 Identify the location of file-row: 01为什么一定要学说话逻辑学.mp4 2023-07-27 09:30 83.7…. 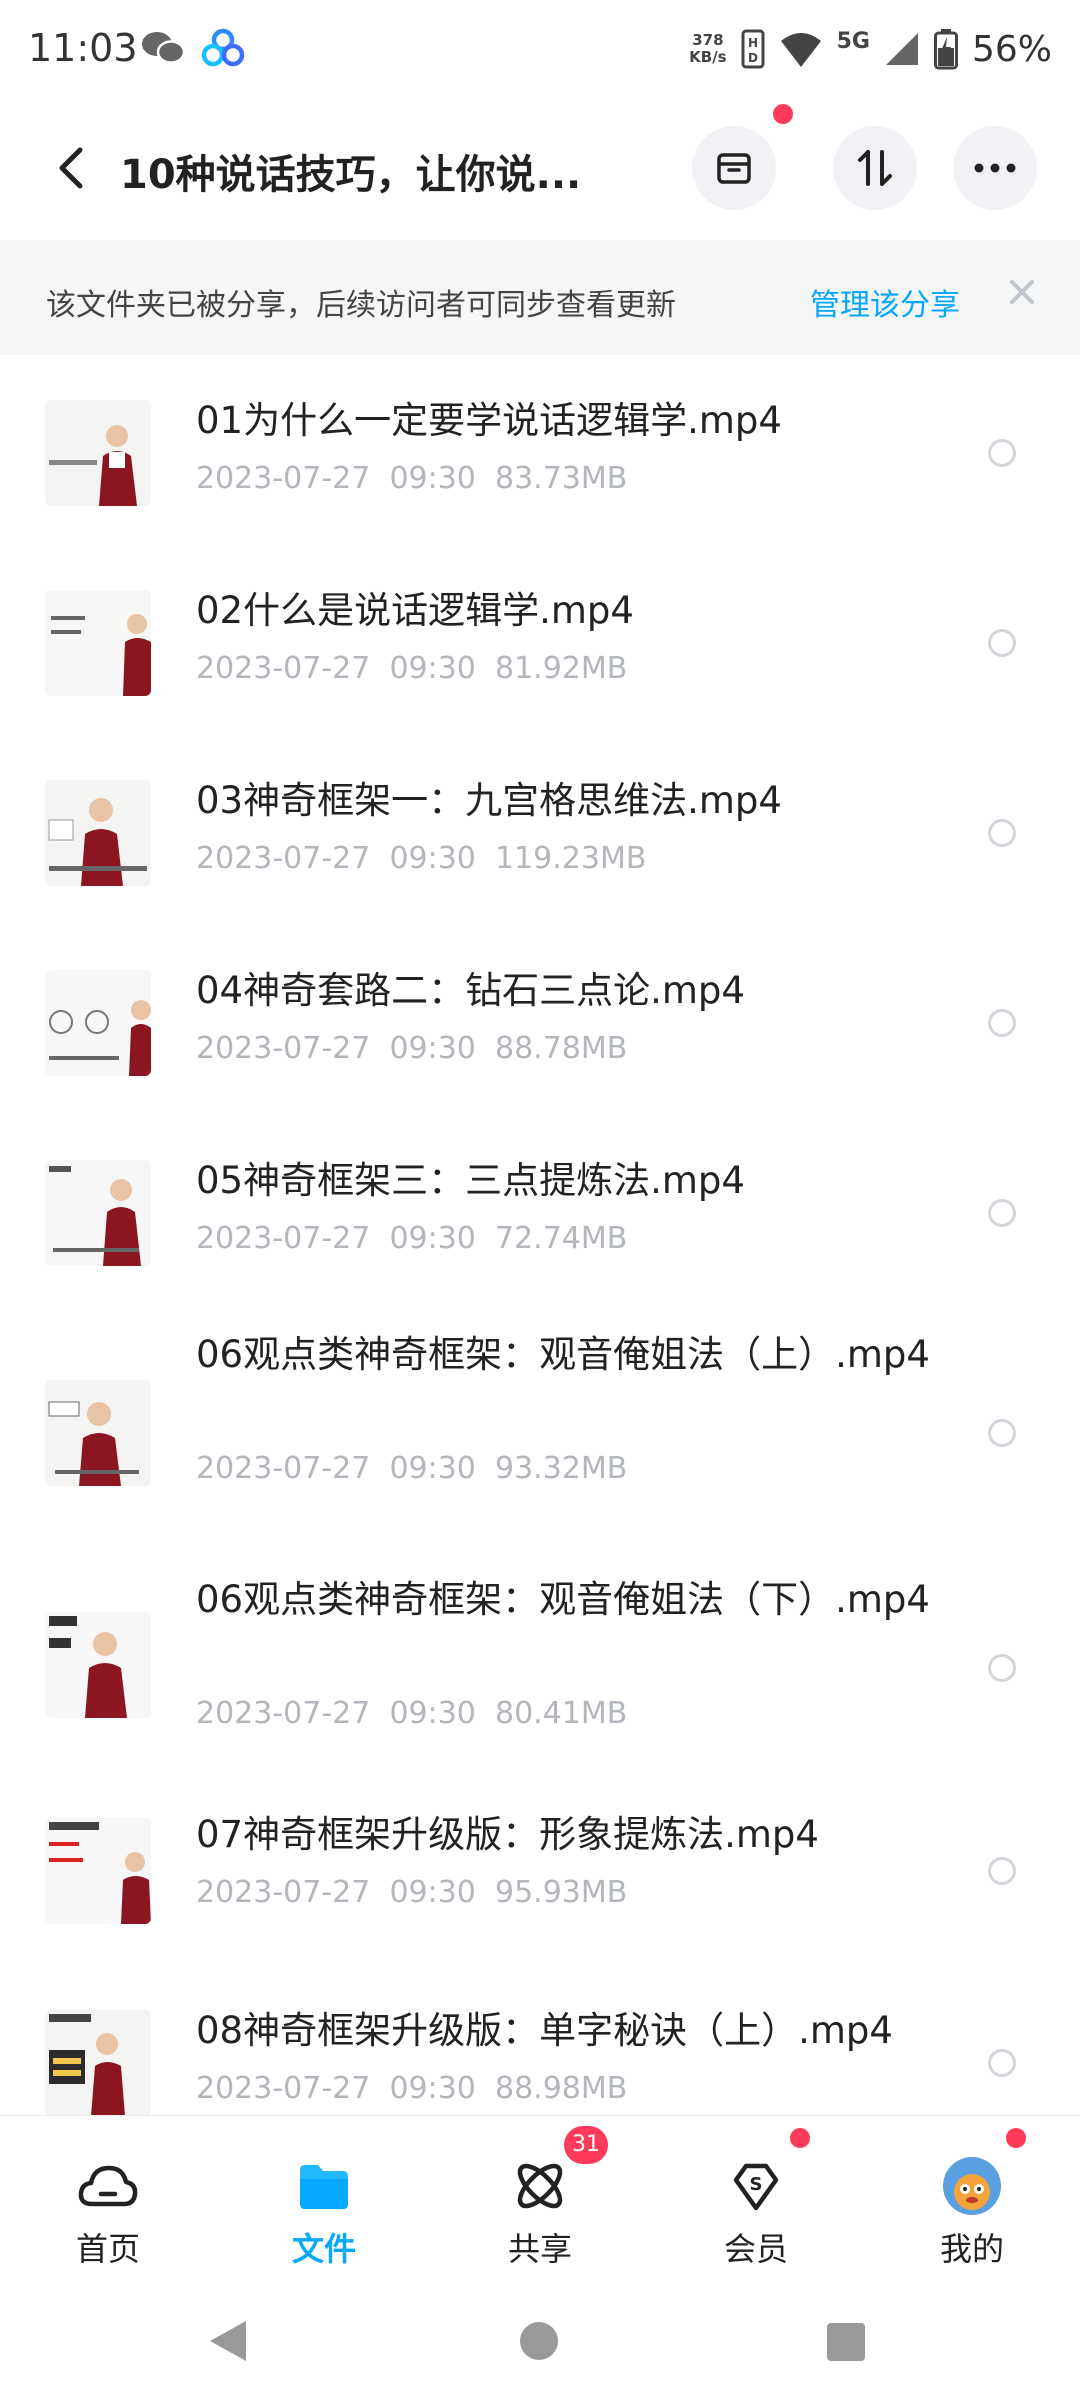
(540, 450).